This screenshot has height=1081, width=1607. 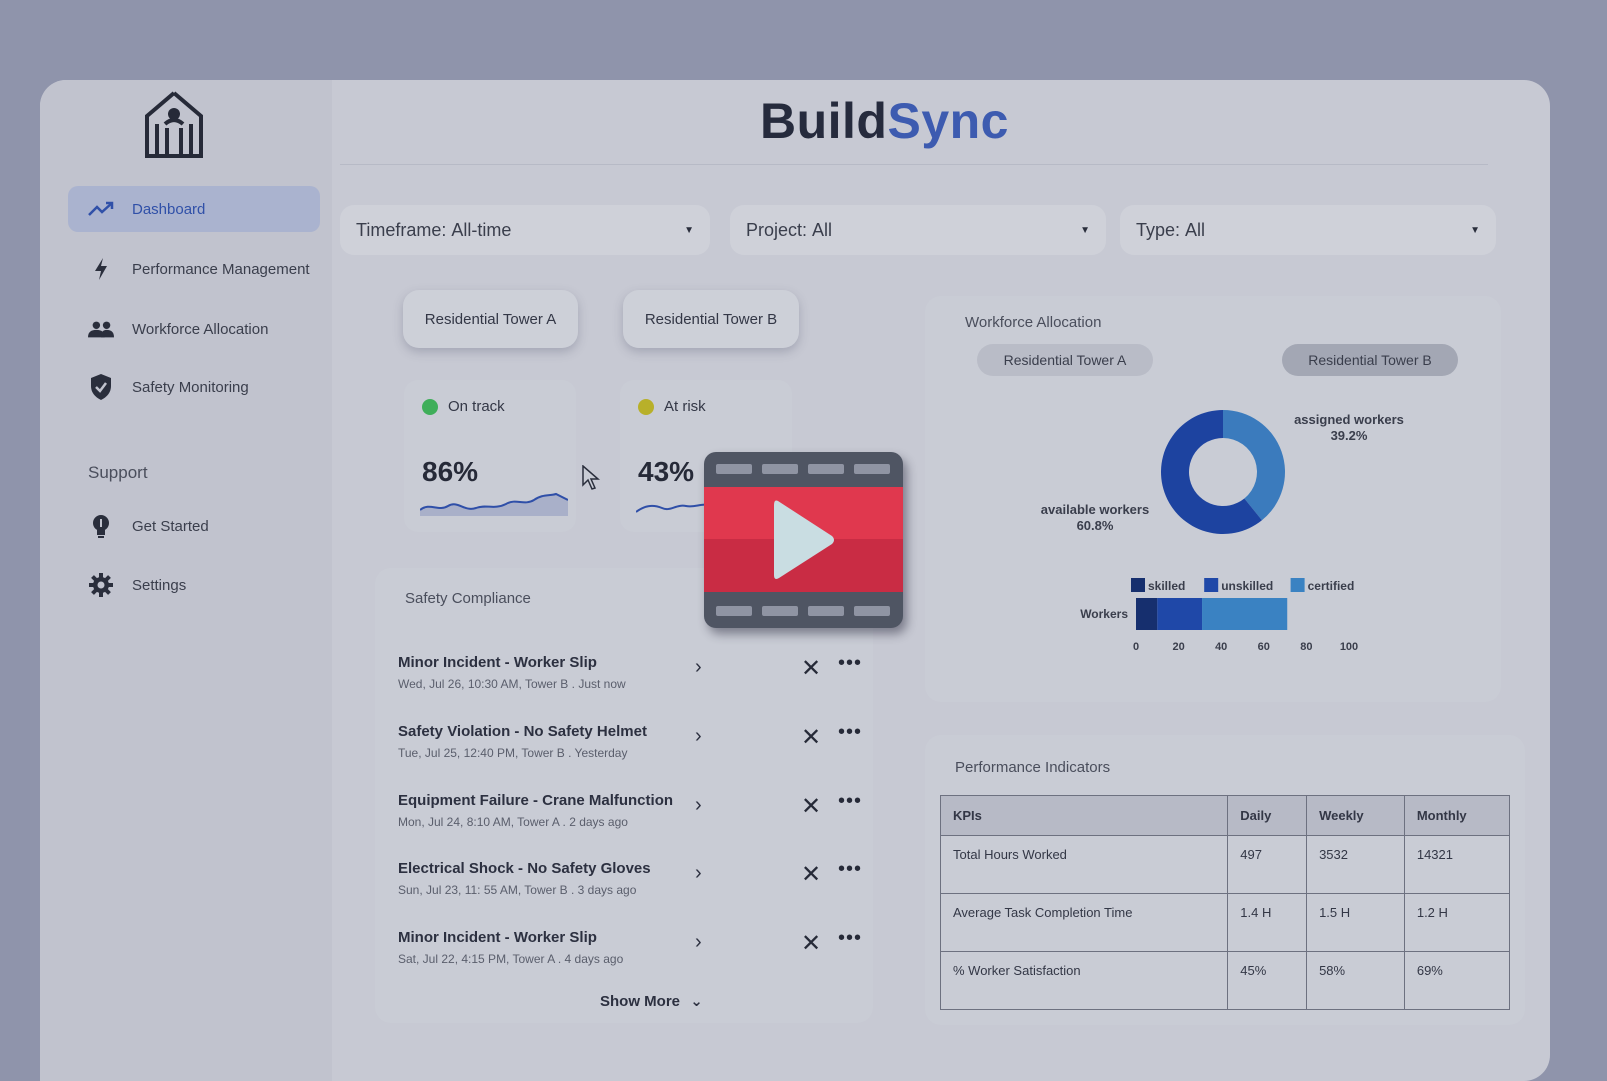 What do you see at coordinates (1095, 509) in the screenshot?
I see `available-label: available workers` at bounding box center [1095, 509].